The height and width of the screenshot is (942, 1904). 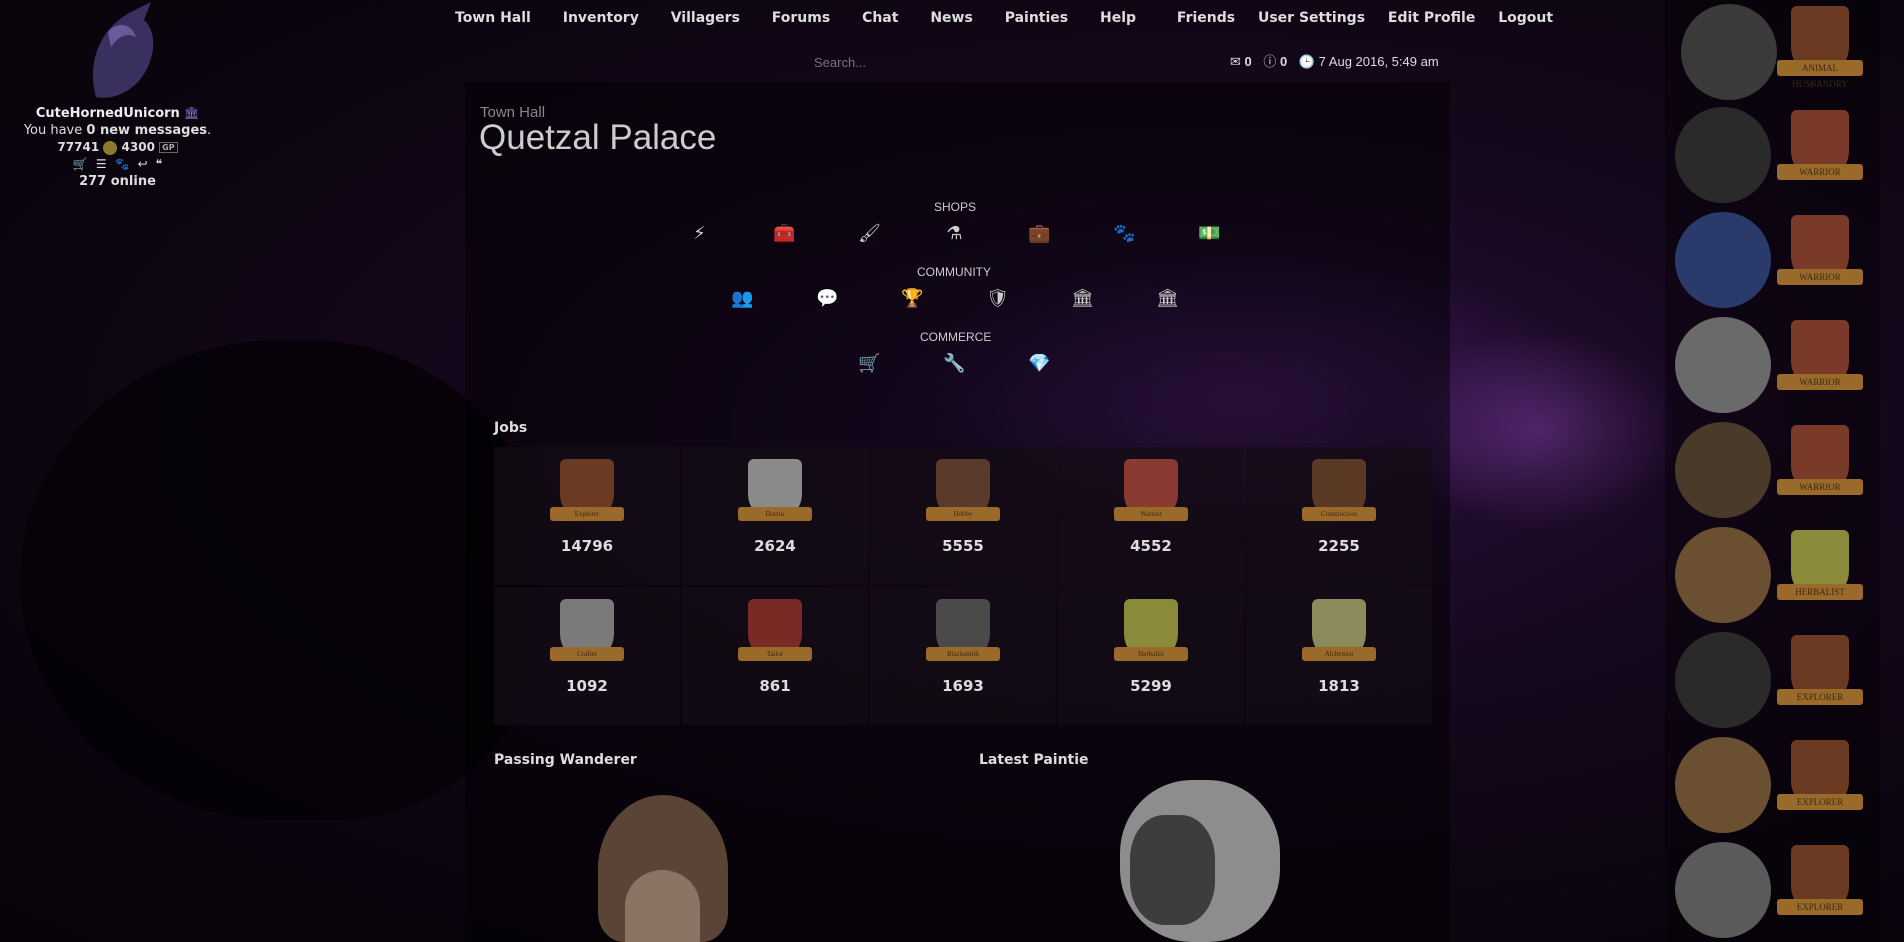 What do you see at coordinates (1820, 907) in the screenshot?
I see `badge-label: EXPLORER` at bounding box center [1820, 907].